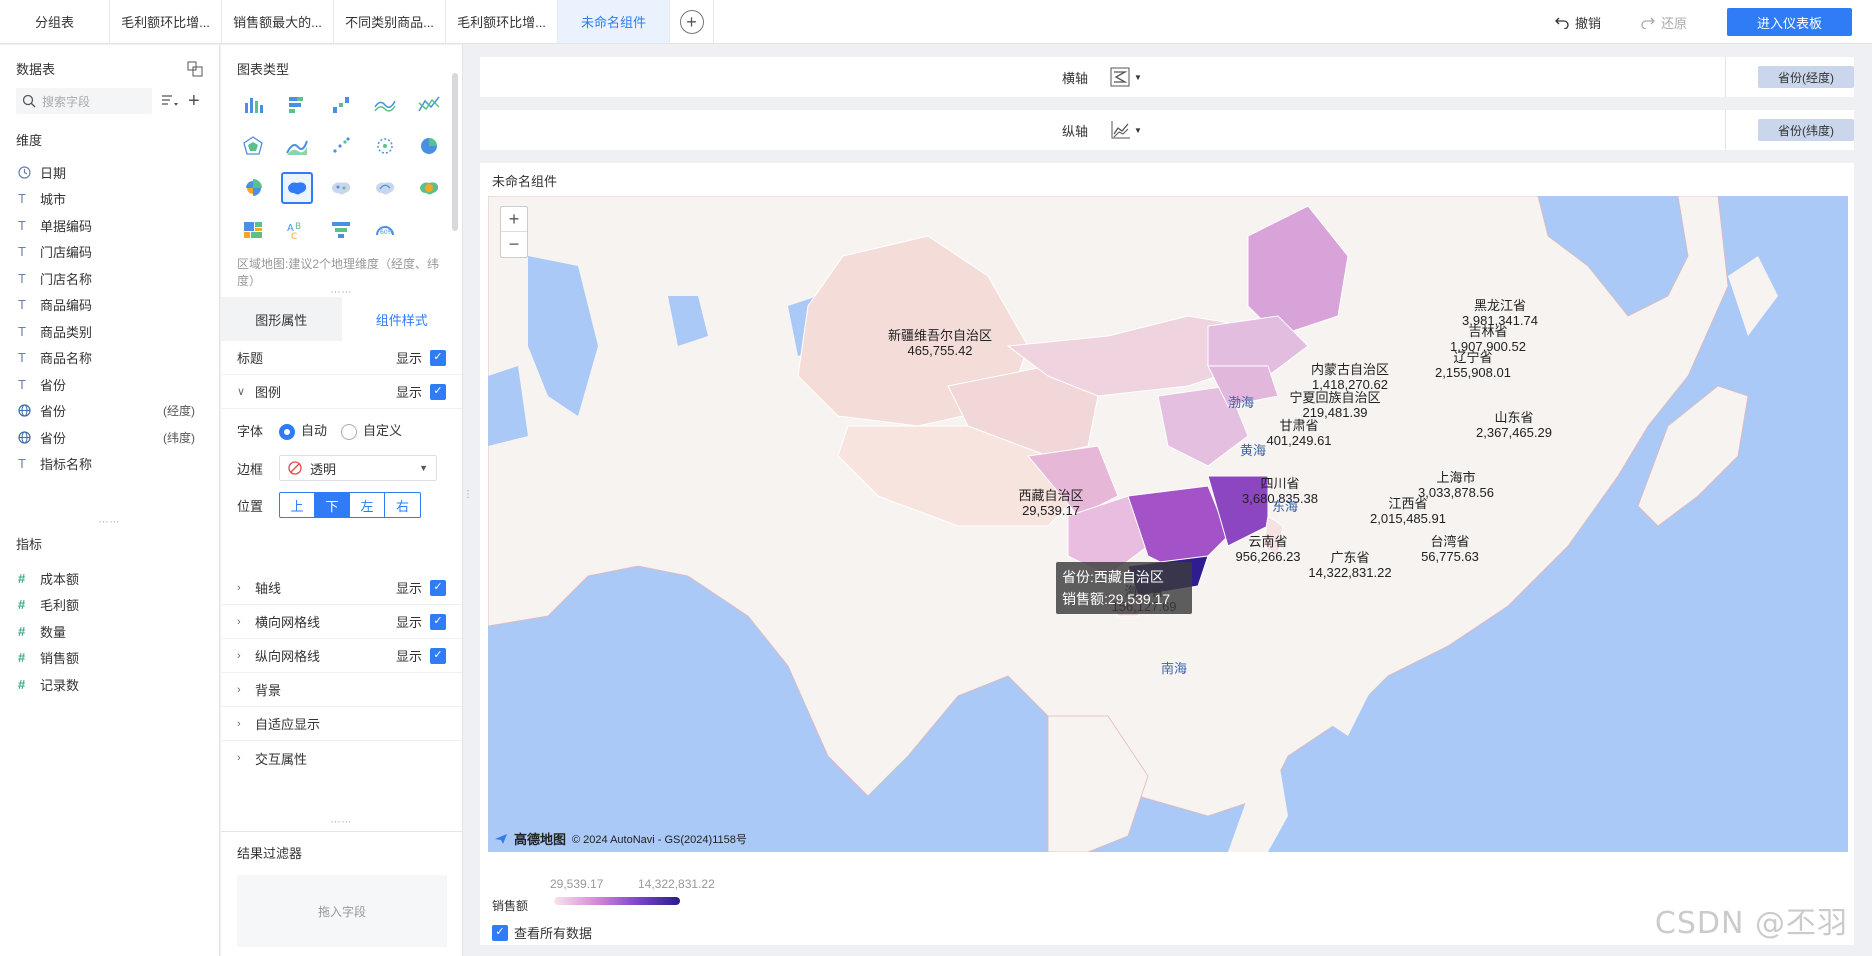 This screenshot has width=1872, height=956. Describe the element at coordinates (1499, 305) in the screenshot. I see `province-name: 黑龙江省` at that location.